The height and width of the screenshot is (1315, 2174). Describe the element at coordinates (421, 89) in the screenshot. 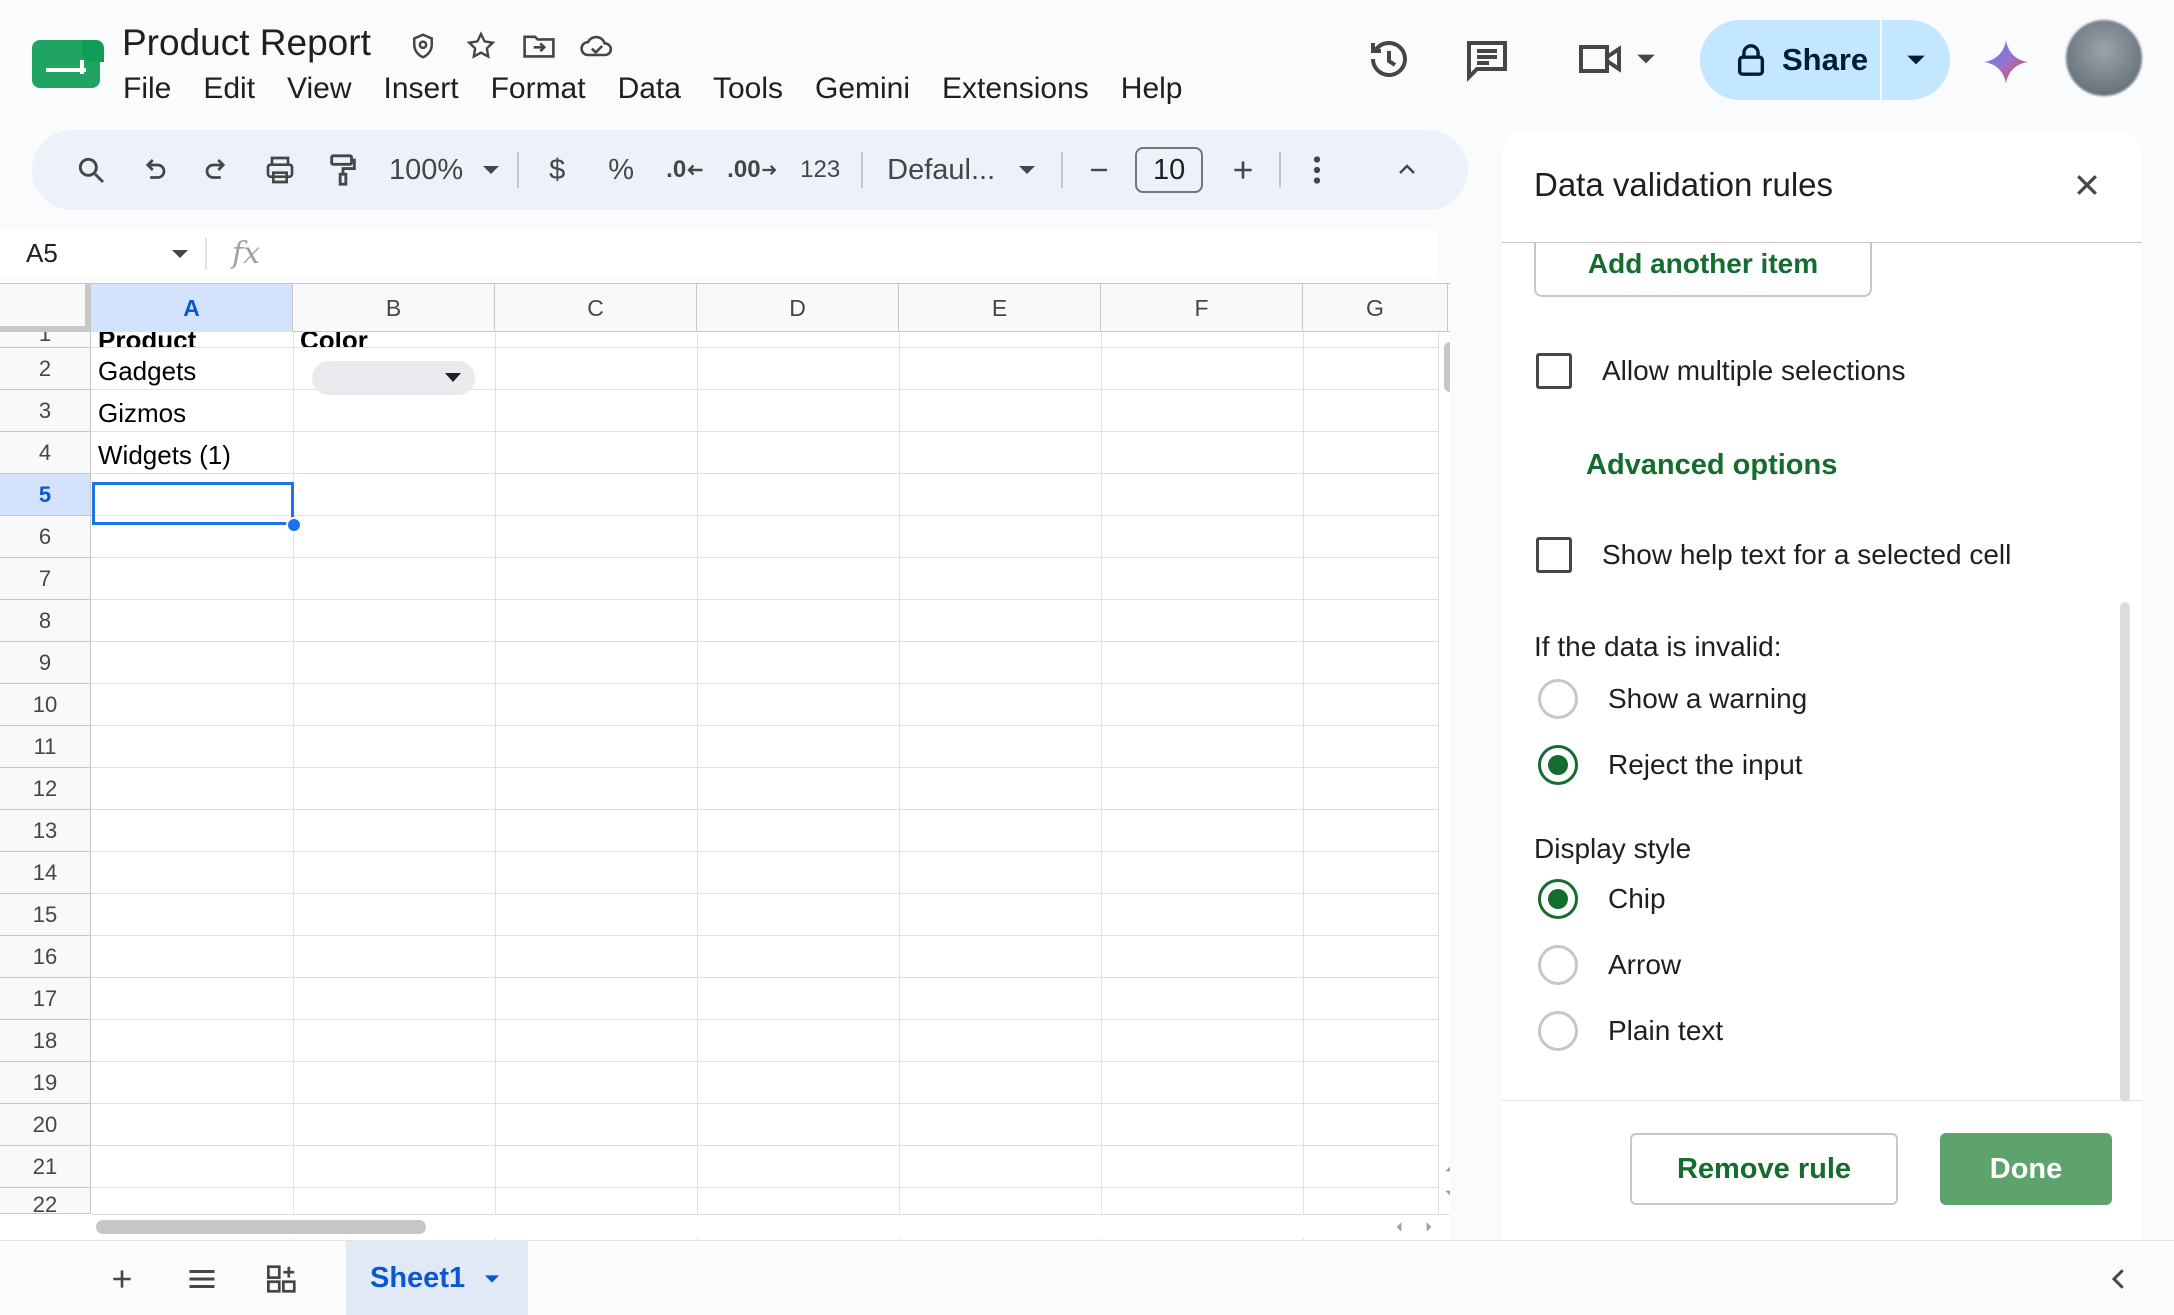

I see `menu-insert: Insert` at that location.